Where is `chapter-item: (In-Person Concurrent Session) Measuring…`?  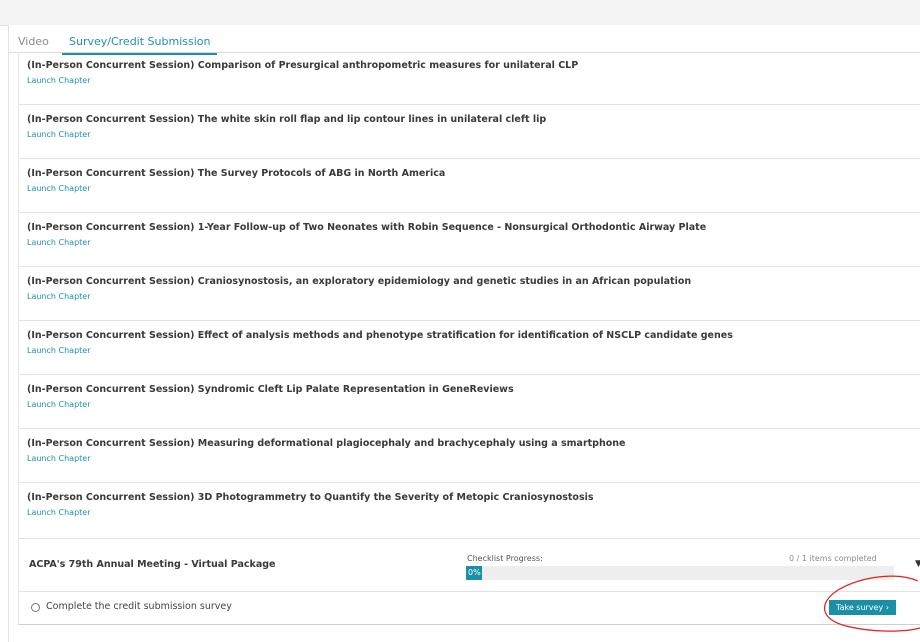
chapter-item: (In-Person Concurrent Session) Measuring… is located at coordinates (469, 456).